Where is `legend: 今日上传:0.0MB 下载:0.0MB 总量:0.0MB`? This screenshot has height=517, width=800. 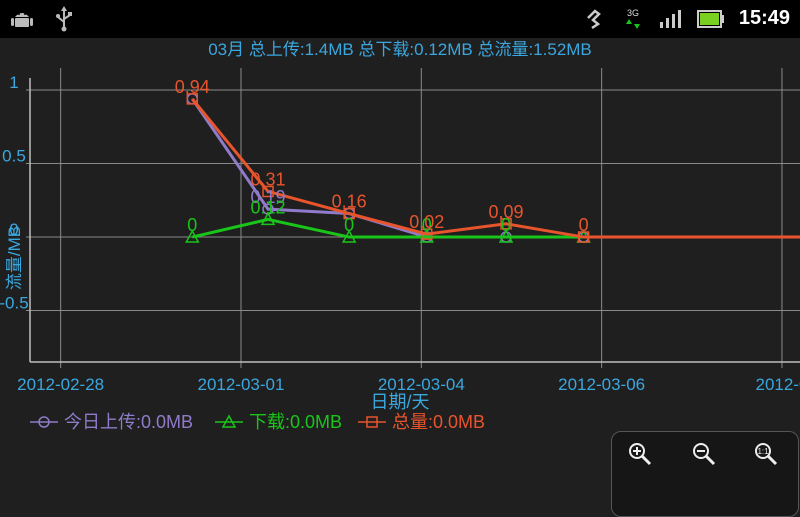
legend: 今日上传:0.0MB 下载:0.0MB 总量:0.0MB is located at coordinates (257, 422).